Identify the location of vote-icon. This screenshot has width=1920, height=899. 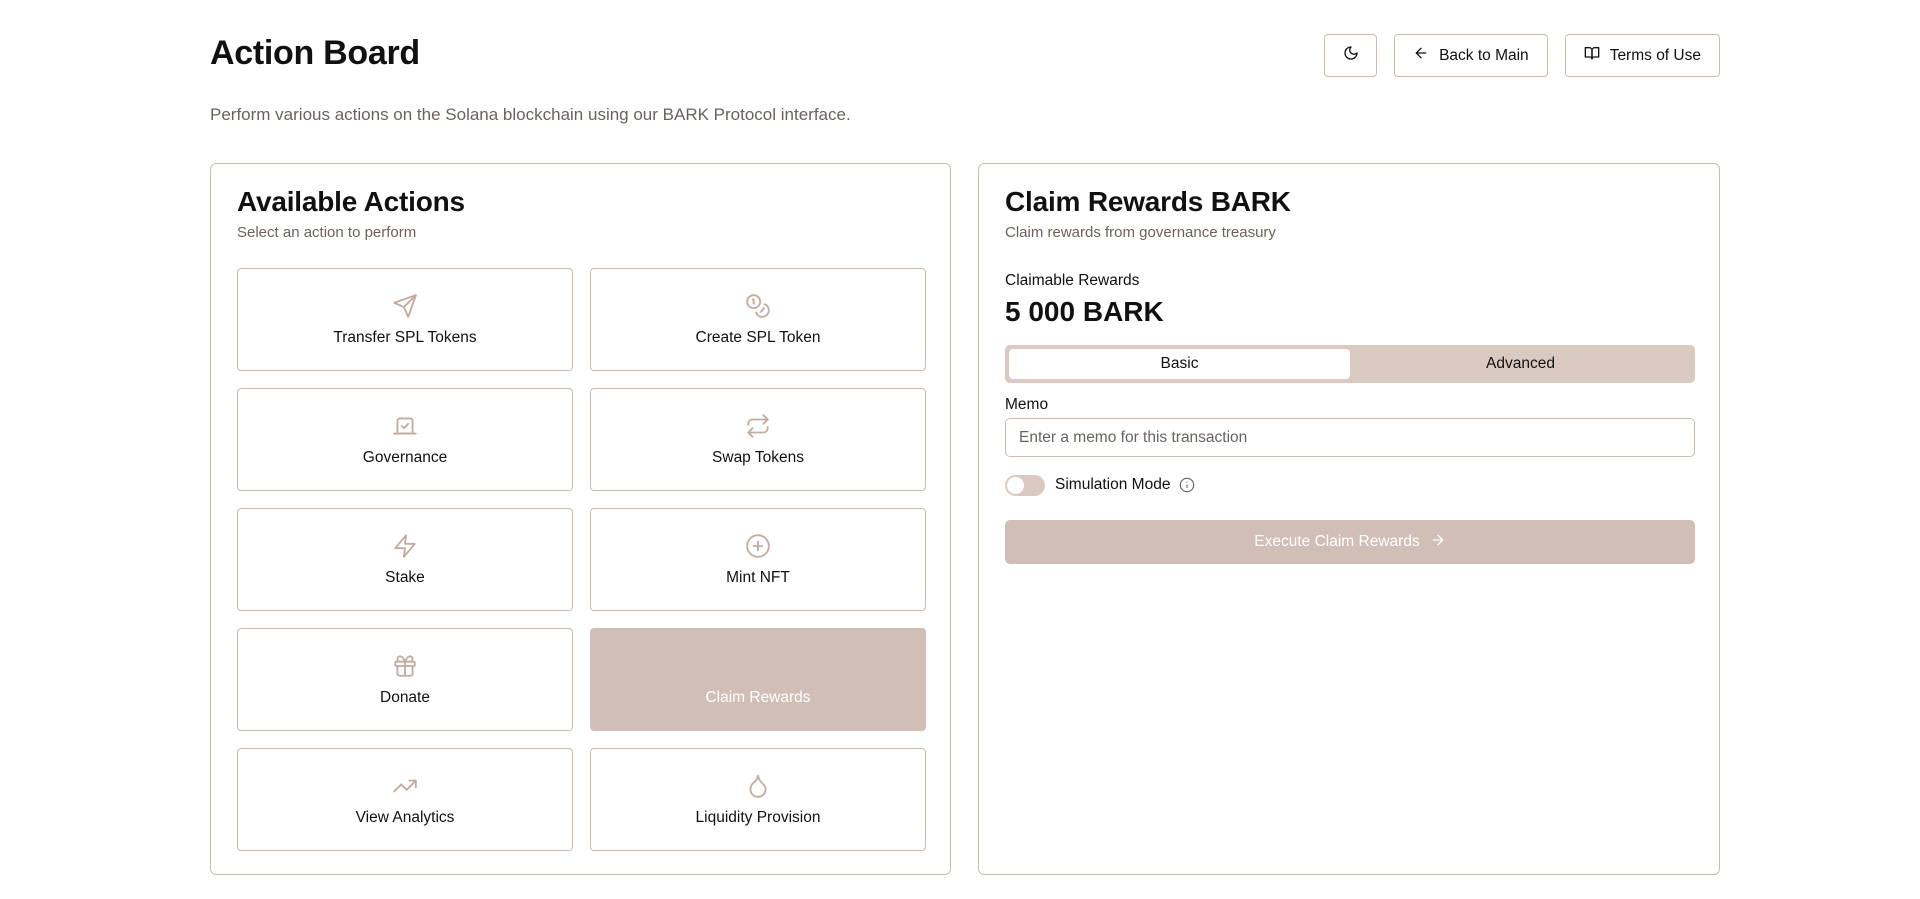
(405, 426).